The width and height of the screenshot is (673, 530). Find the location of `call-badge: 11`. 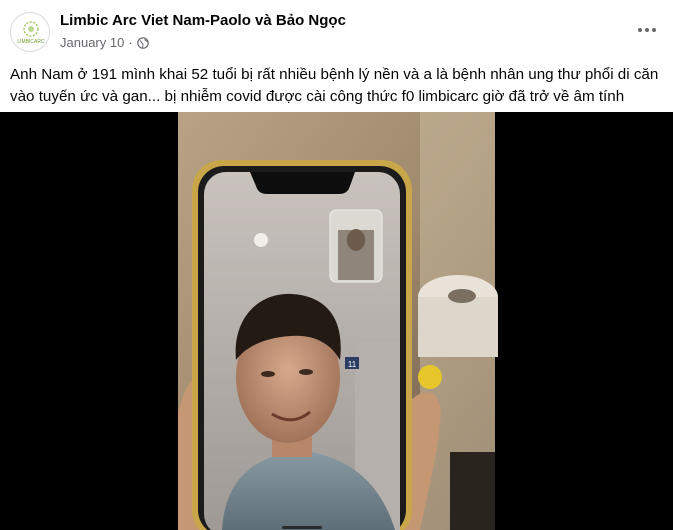

call-badge: 11 is located at coordinates (352, 364).